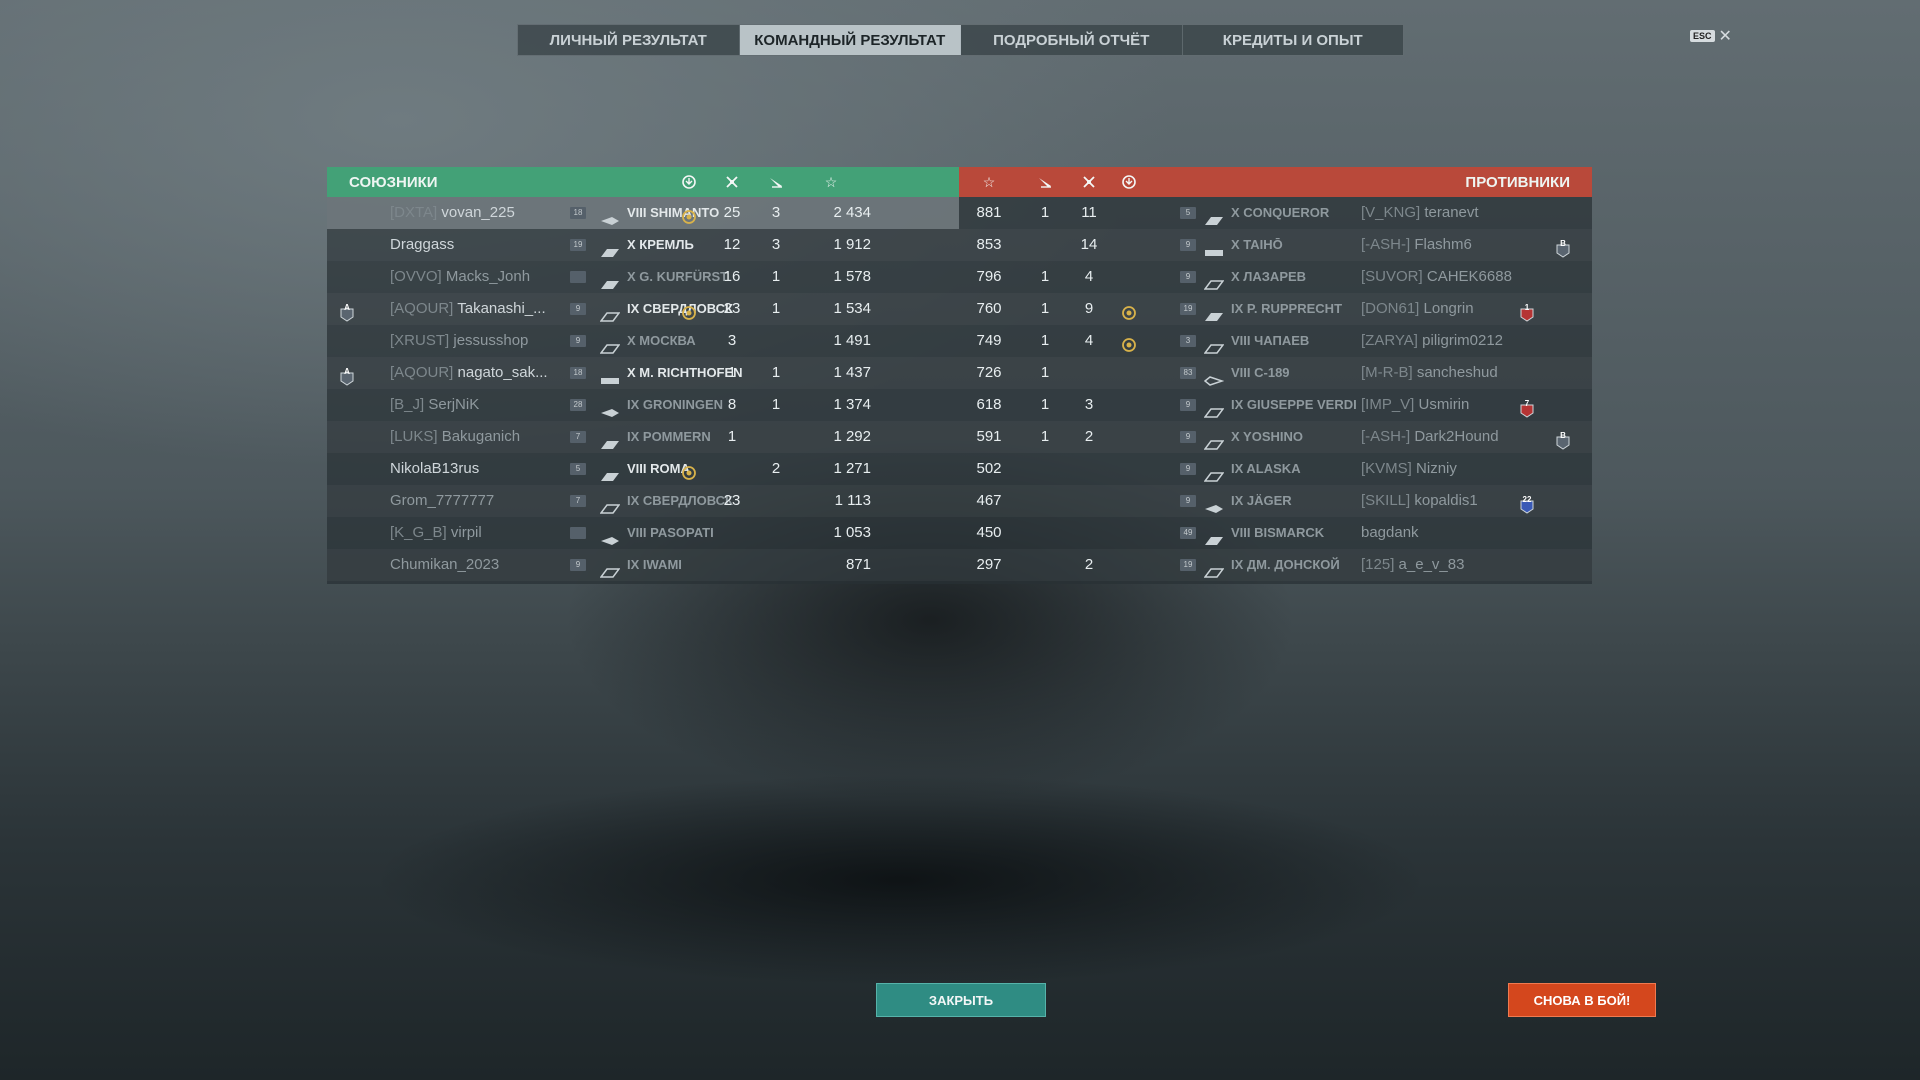 This screenshot has width=1920, height=1080. What do you see at coordinates (1275, 533) in the screenshot?
I see `enemy-row: 450 49 VIII BISMARCK bagdank` at bounding box center [1275, 533].